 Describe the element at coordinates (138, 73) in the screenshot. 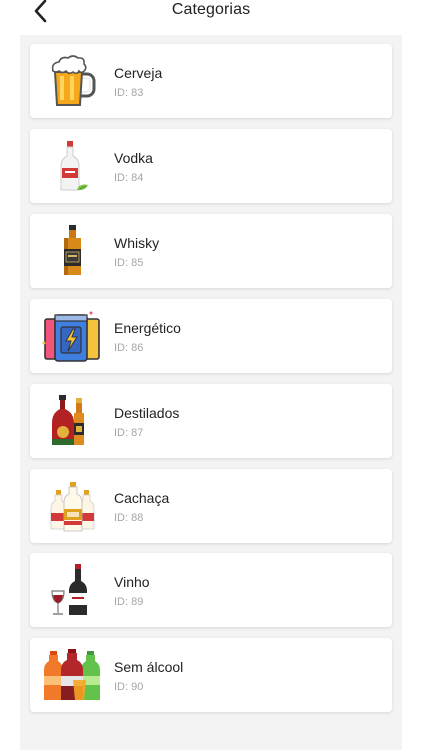

I see `category-name: Cerveja` at that location.